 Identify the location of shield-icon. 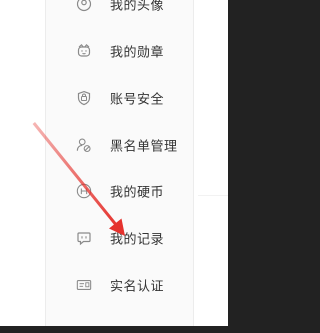
(84, 98).